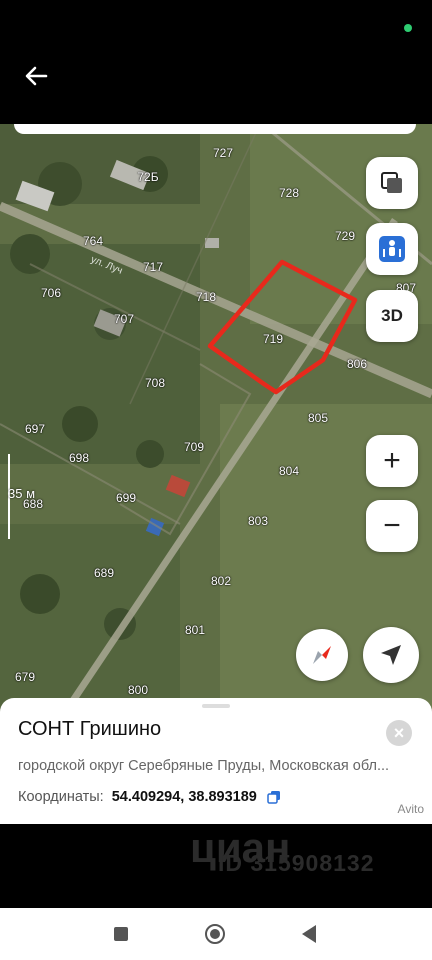 Image resolution: width=432 pixels, height=960 pixels. What do you see at coordinates (399, 733) in the screenshot?
I see `close-button: ×` at bounding box center [399, 733].